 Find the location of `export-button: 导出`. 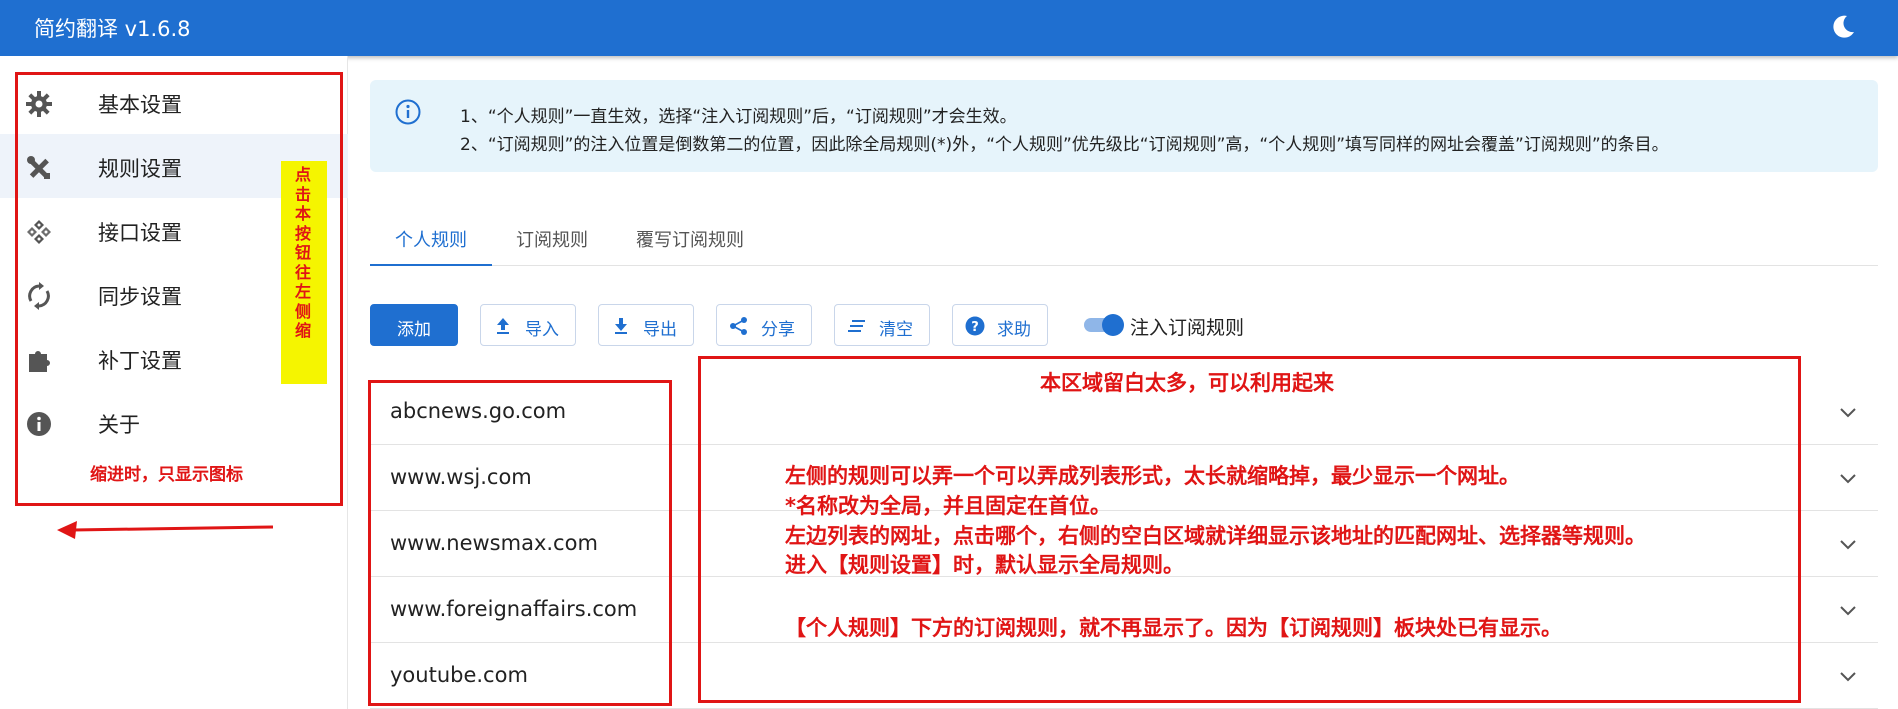

export-button: 导出 is located at coordinates (646, 325).